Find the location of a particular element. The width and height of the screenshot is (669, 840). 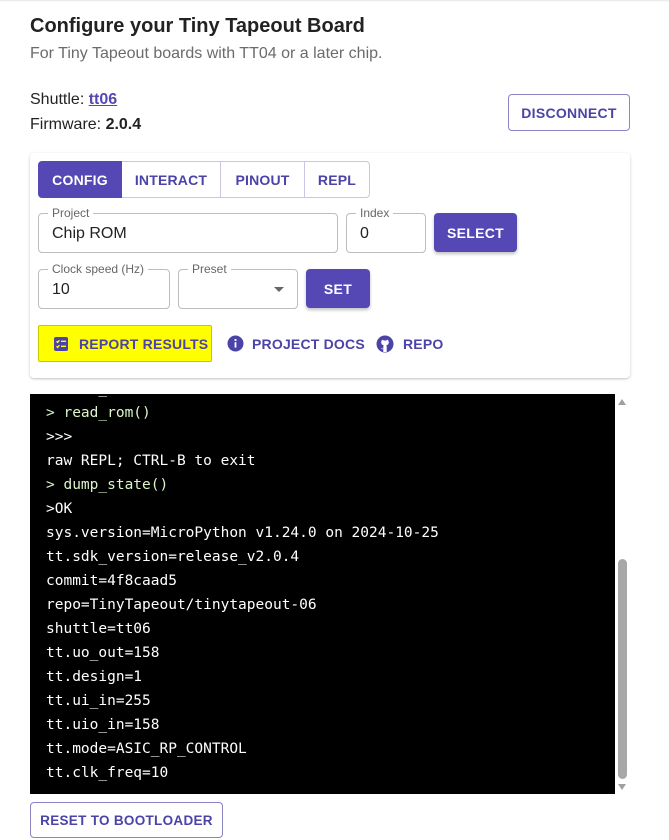

firmware-version: 2.0.4 is located at coordinates (123, 124).